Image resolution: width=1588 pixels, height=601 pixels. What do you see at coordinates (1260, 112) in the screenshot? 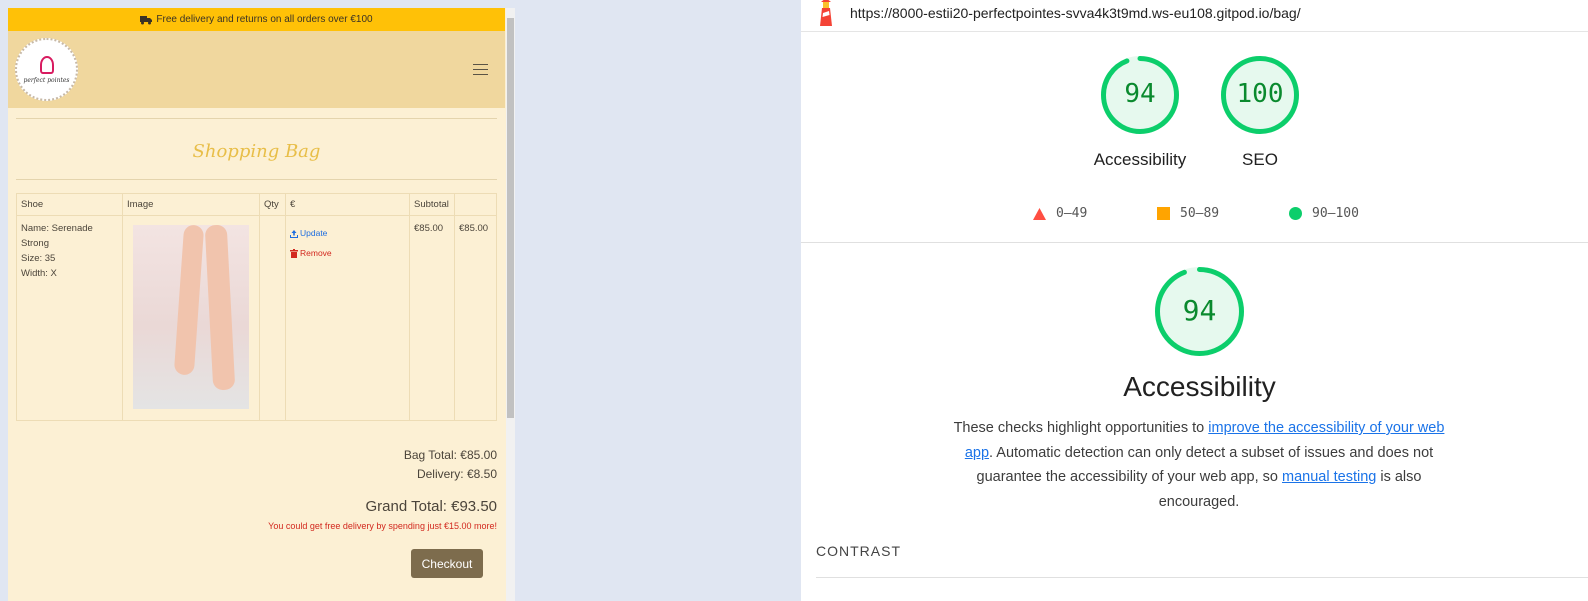
I see `seo-score-gauge: 100 SEO` at bounding box center [1260, 112].